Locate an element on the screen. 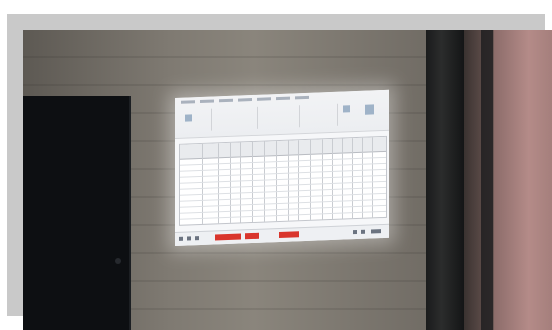 This screenshot has height=330, width=552. dark-door is located at coordinates (77, 213).